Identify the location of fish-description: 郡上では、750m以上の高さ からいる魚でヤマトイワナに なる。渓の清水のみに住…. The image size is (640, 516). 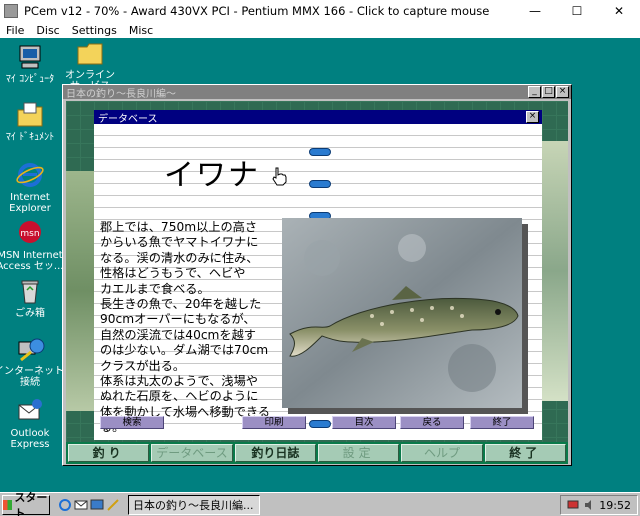
(185, 327).